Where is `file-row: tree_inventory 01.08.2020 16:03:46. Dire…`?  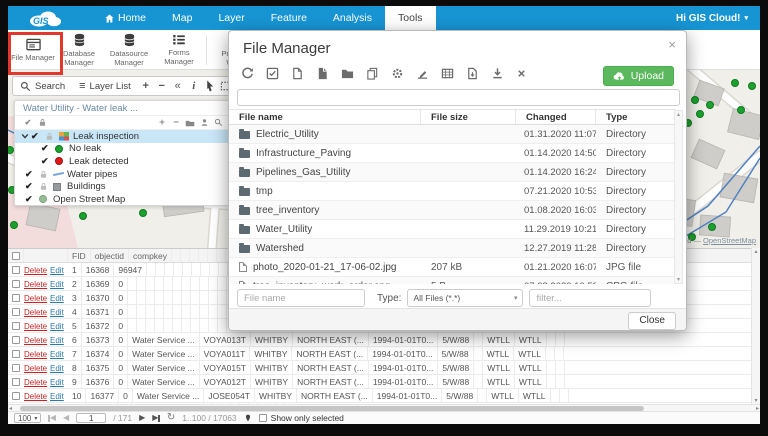
file-row: tree_inventory 01.08.2020 16:03:46. Dire… is located at coordinates (452, 210).